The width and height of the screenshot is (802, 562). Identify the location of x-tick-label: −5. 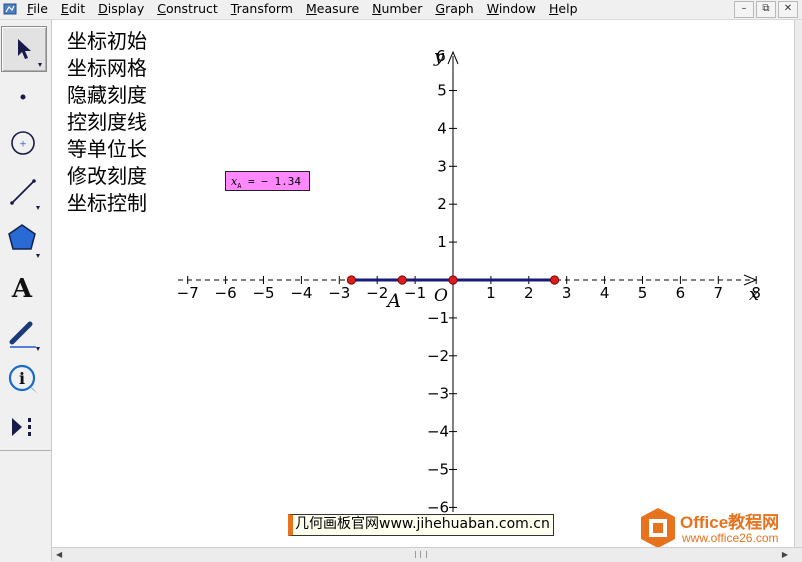
(263, 293).